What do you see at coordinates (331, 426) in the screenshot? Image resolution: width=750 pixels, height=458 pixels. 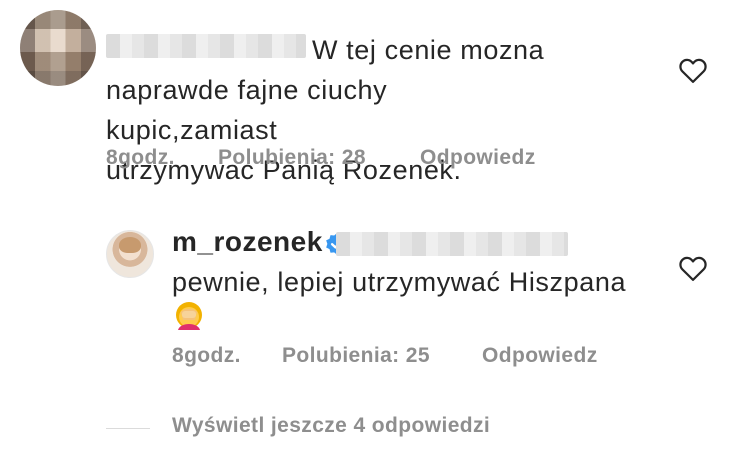 I see `view-more-replies-button: Wyświetl jeszcze 4 odpowiedzi` at bounding box center [331, 426].